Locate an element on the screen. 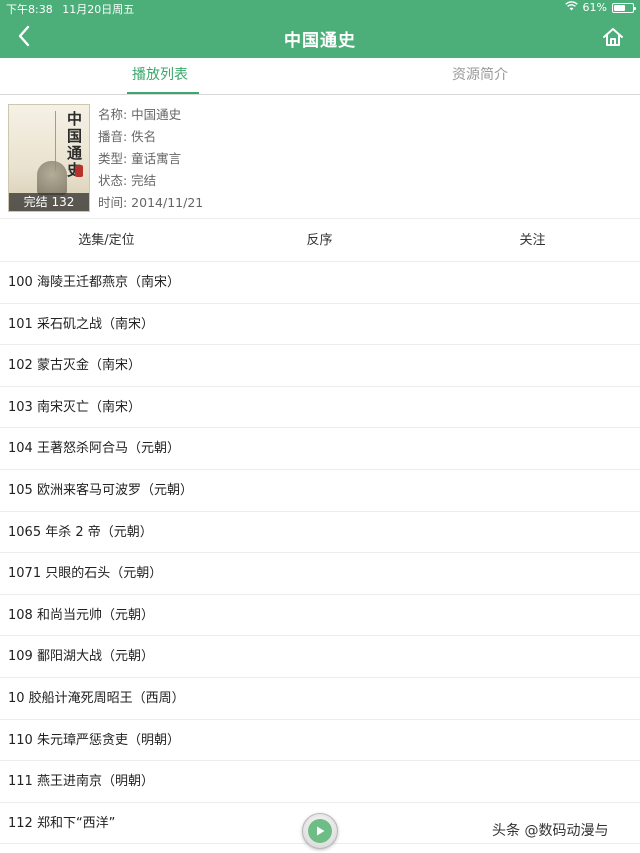  episode-item: 1065 年杀 2 帝（元朝） is located at coordinates (320, 533).